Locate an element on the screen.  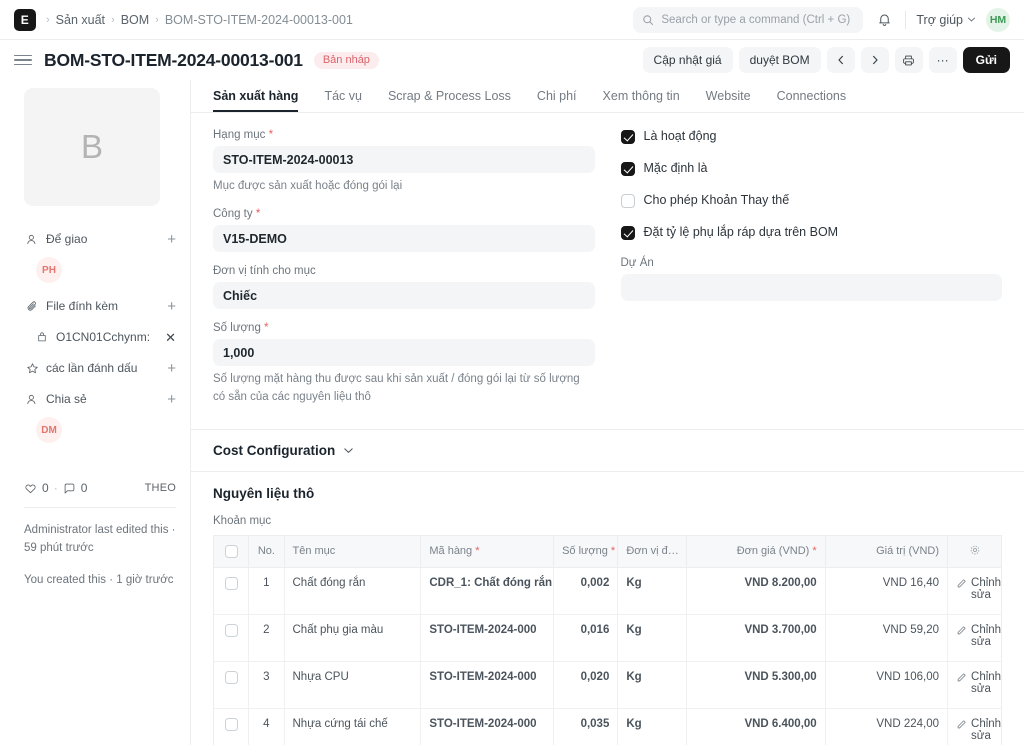
search-input: Search or type a command (Ctrl + G) is located at coordinates (748, 19).